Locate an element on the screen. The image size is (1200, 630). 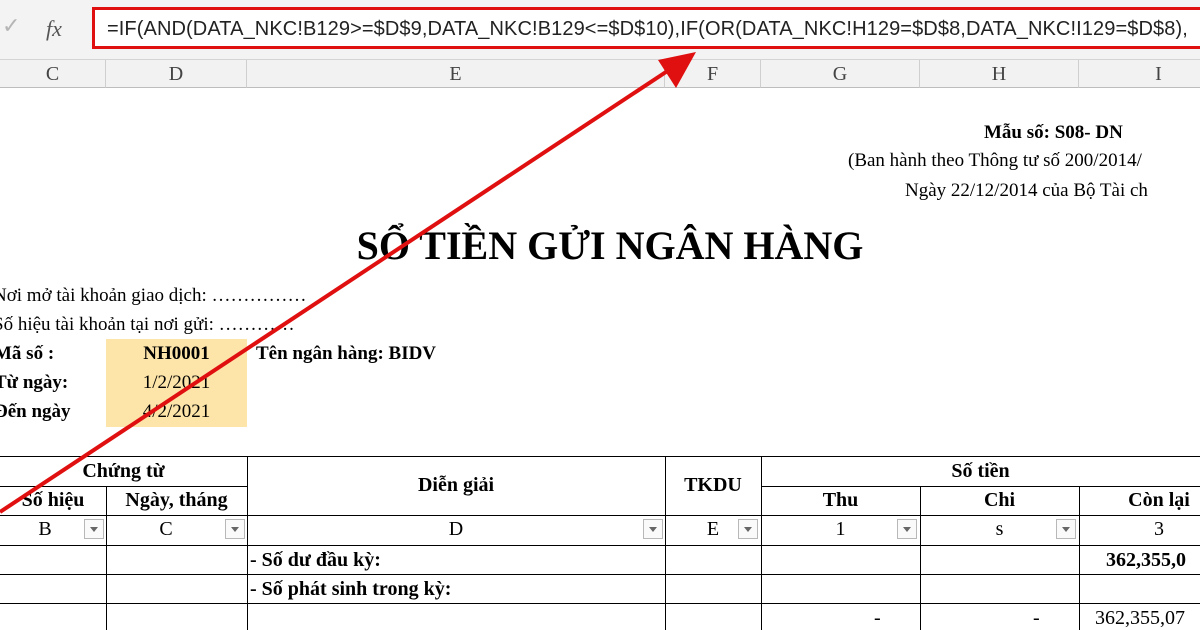
confirm-icon: ✓ is located at coordinates (11, 26).